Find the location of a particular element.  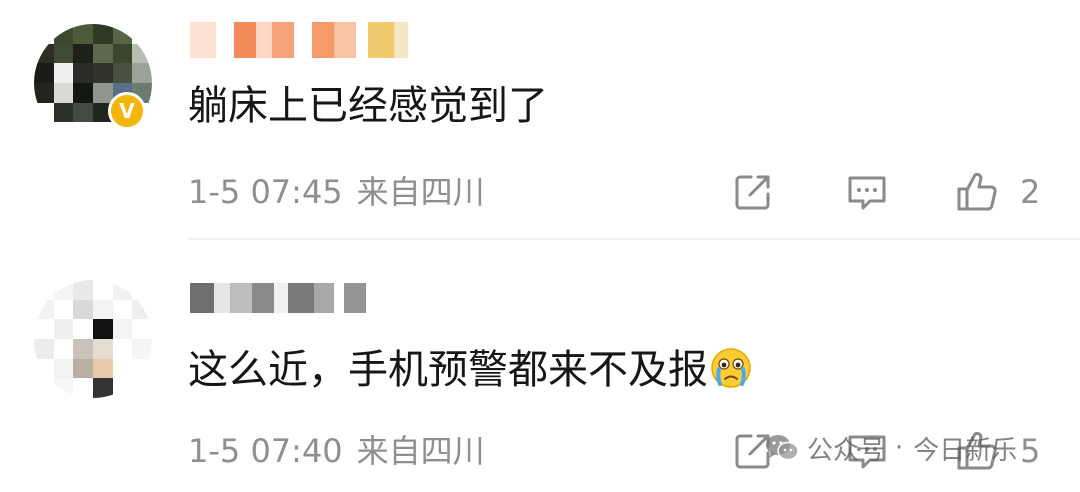

comment-text: 躺床上已经感觉到了 is located at coordinates (368, 106).